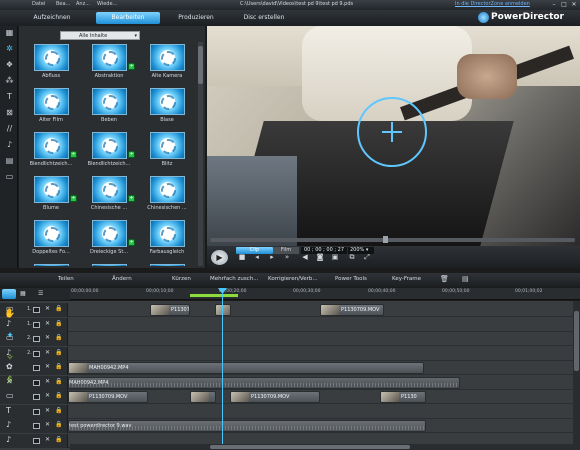 The width and height of the screenshot is (580, 450). I want to click on library-item: Farbausgleich, so click(166, 239).